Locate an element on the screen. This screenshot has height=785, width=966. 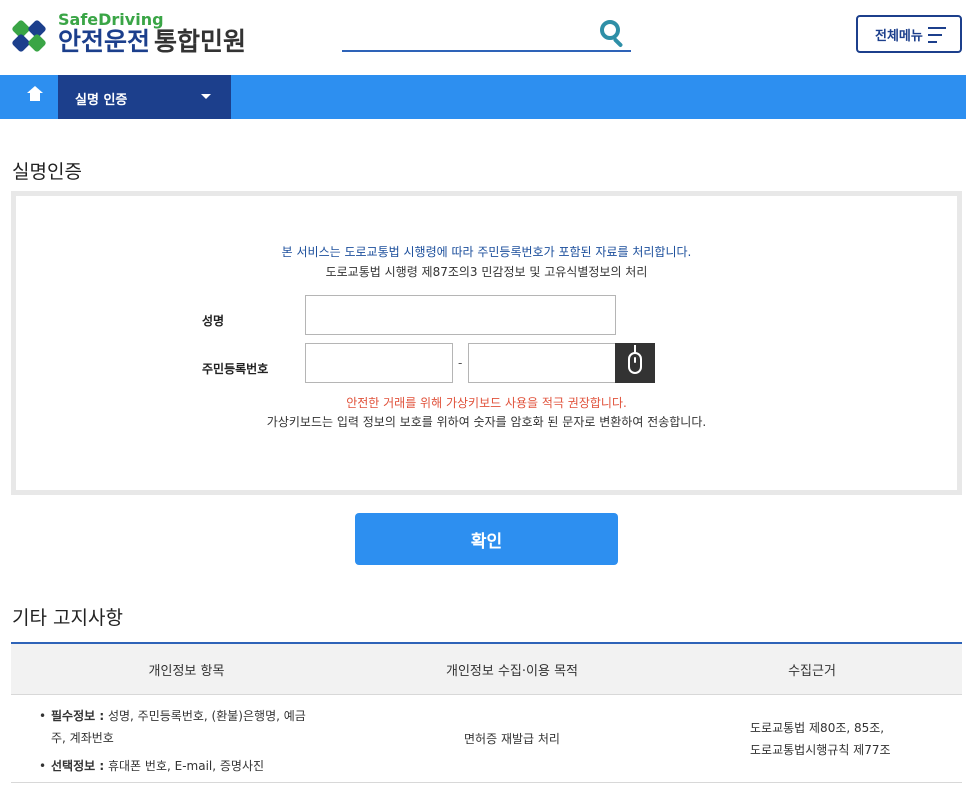
home-button is located at coordinates (35, 97).